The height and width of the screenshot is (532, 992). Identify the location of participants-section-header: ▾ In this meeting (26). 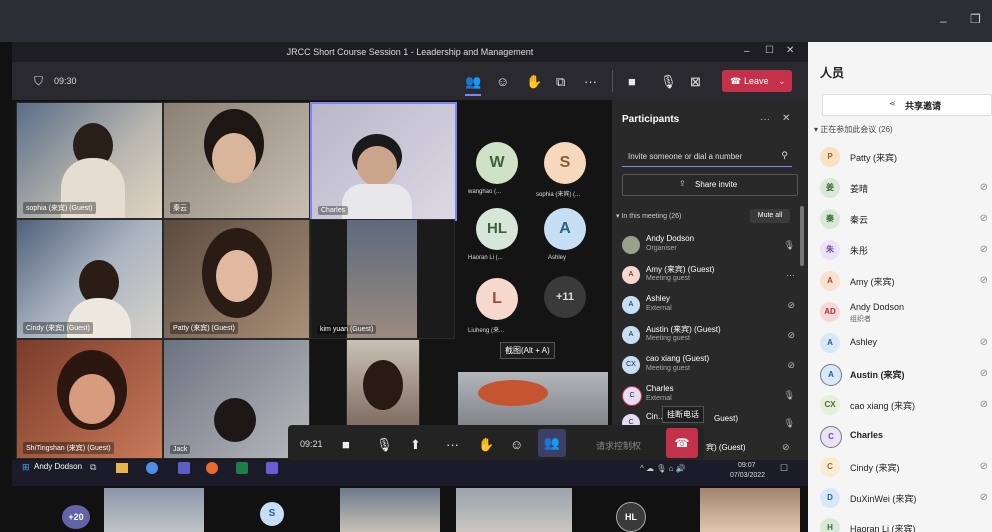
(648, 216).